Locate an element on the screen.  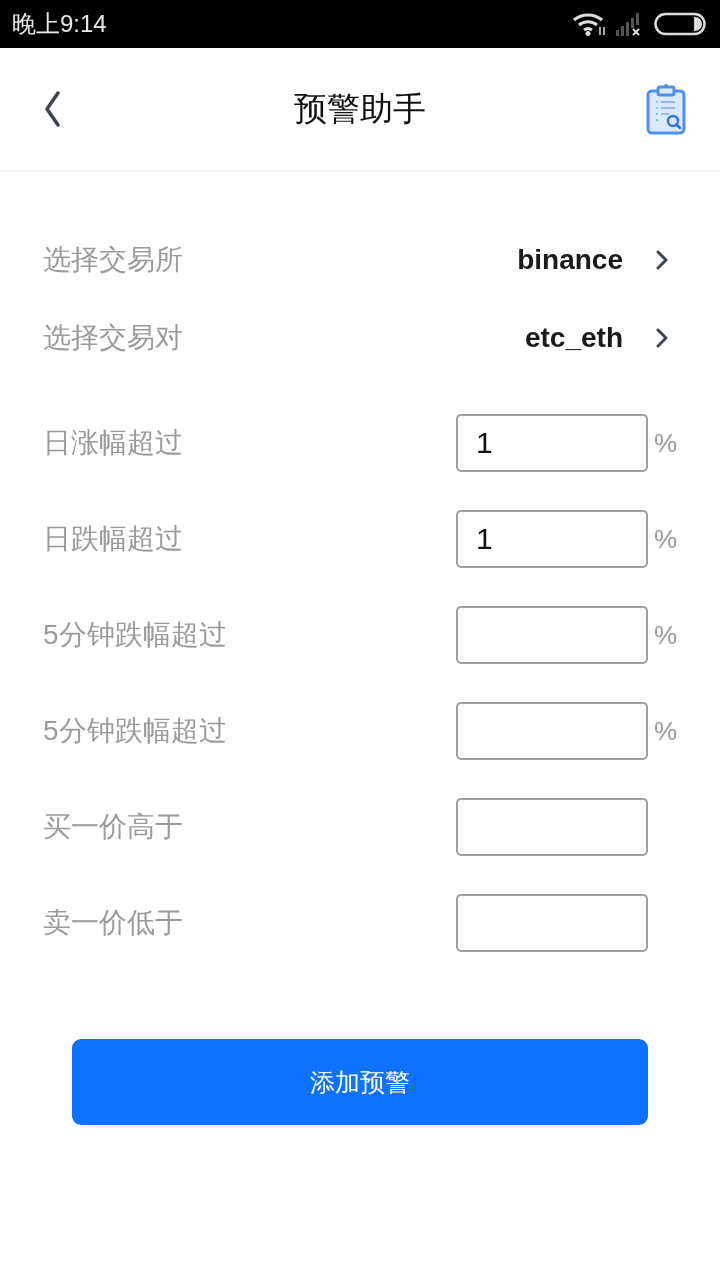
battery-icon is located at coordinates (680, 24).